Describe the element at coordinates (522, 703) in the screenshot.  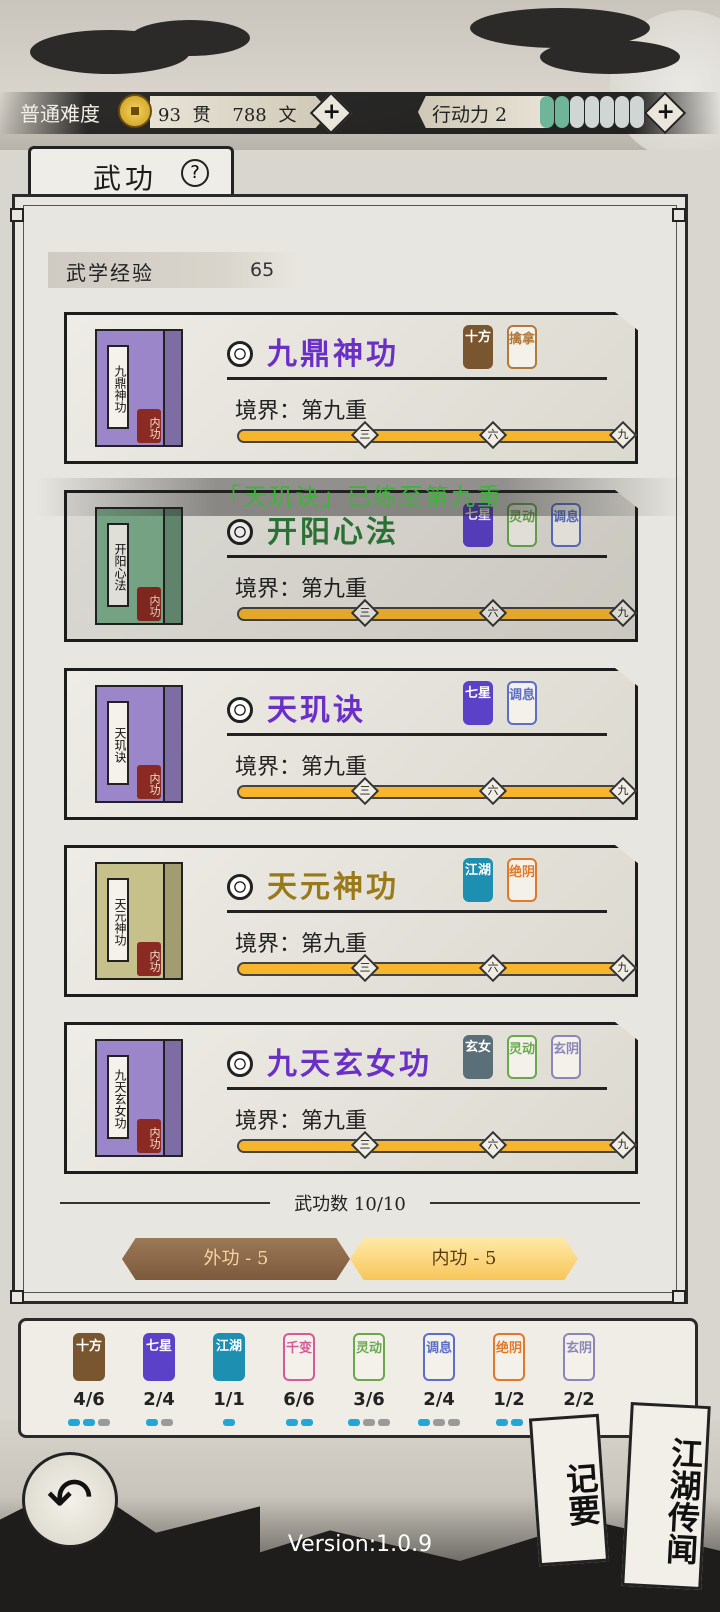
I see `skill-trait-tag: 调息` at that location.